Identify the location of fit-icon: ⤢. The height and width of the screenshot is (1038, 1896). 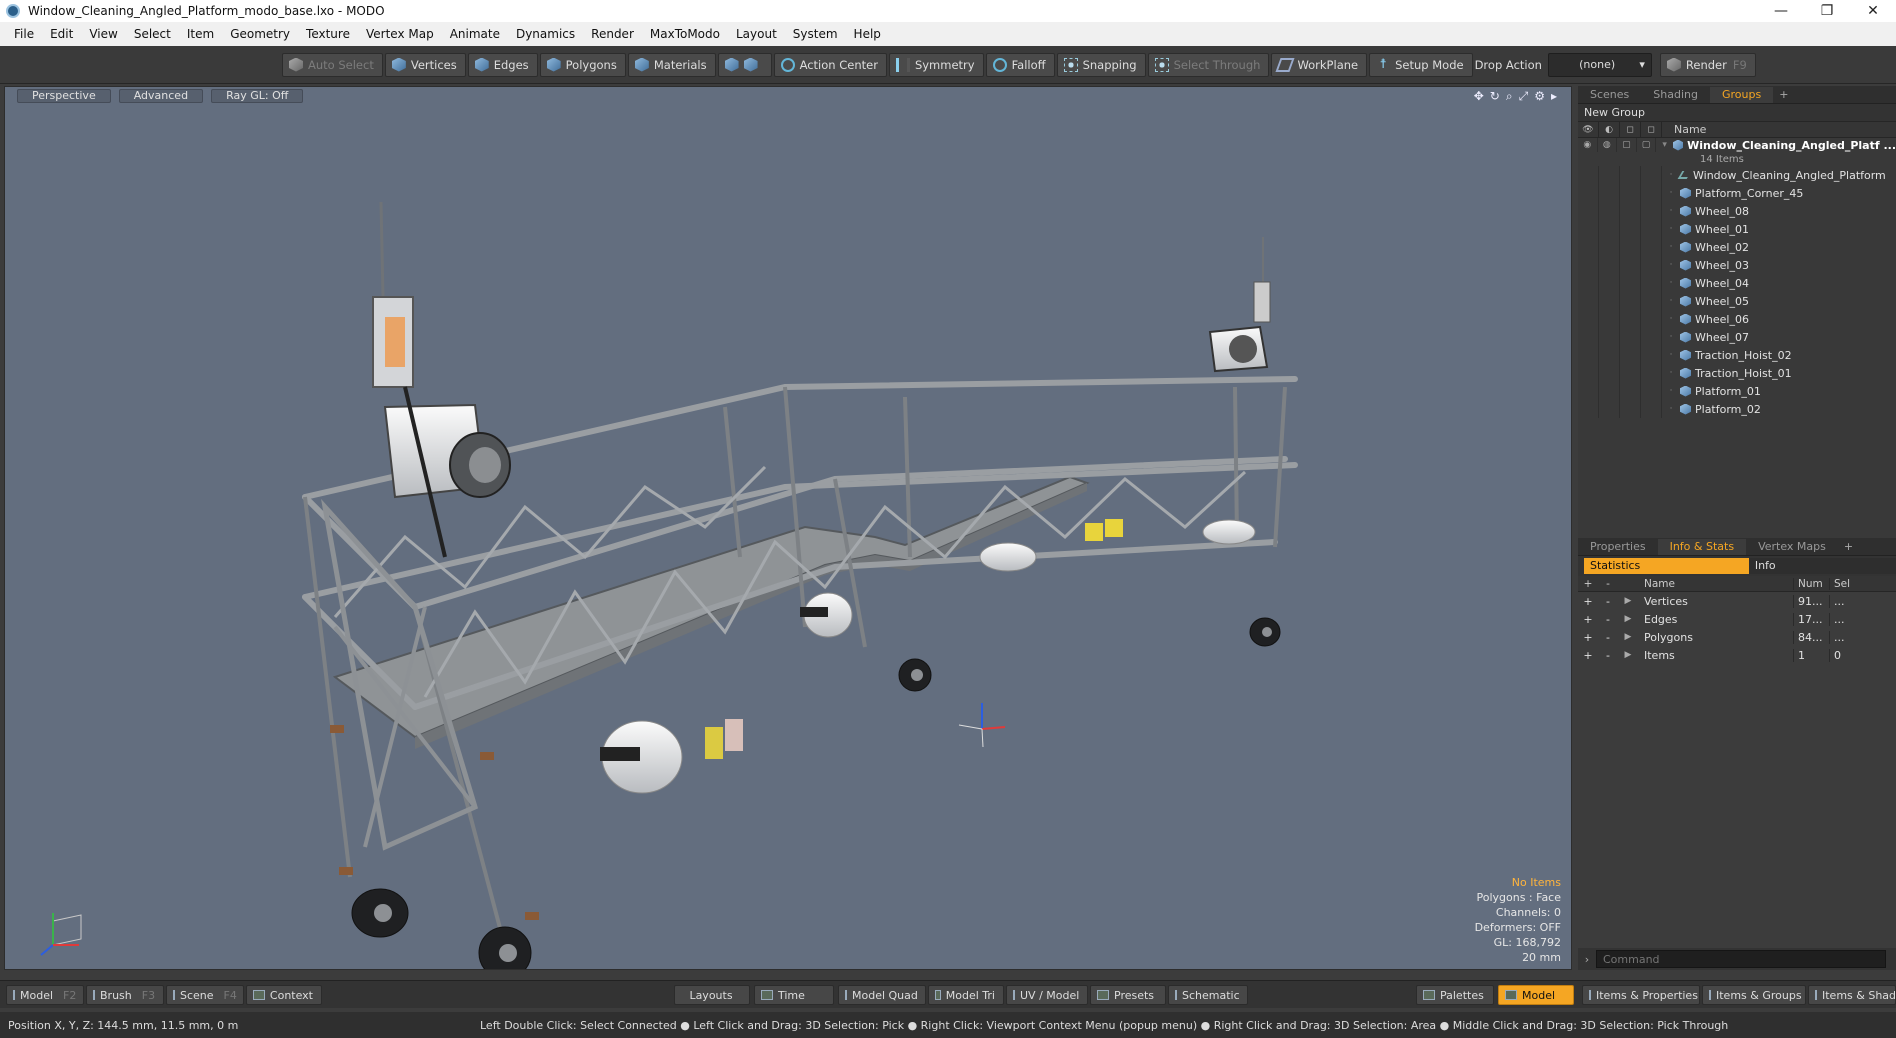
(1524, 96).